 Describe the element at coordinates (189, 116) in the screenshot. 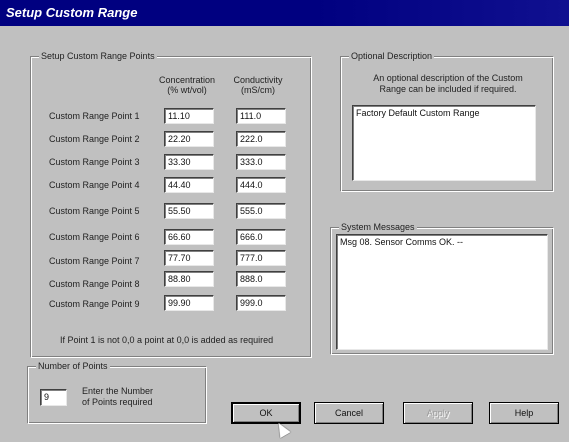

I see `point-1-concentration-input: 11.10` at that location.